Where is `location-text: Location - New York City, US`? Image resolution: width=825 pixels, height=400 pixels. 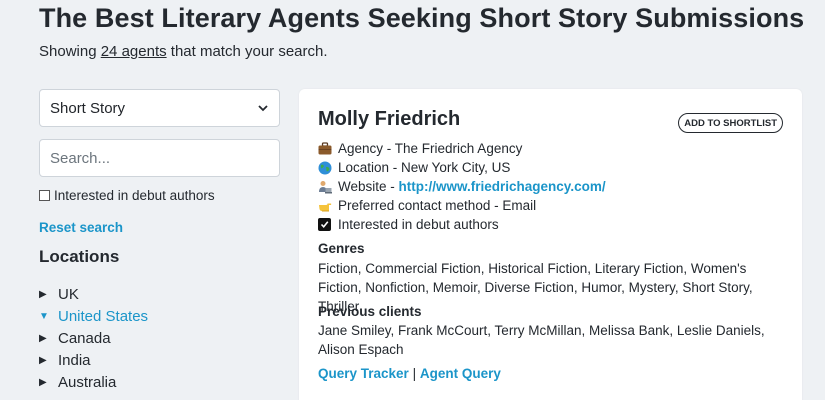 location-text: Location - New York City, US is located at coordinates (424, 167).